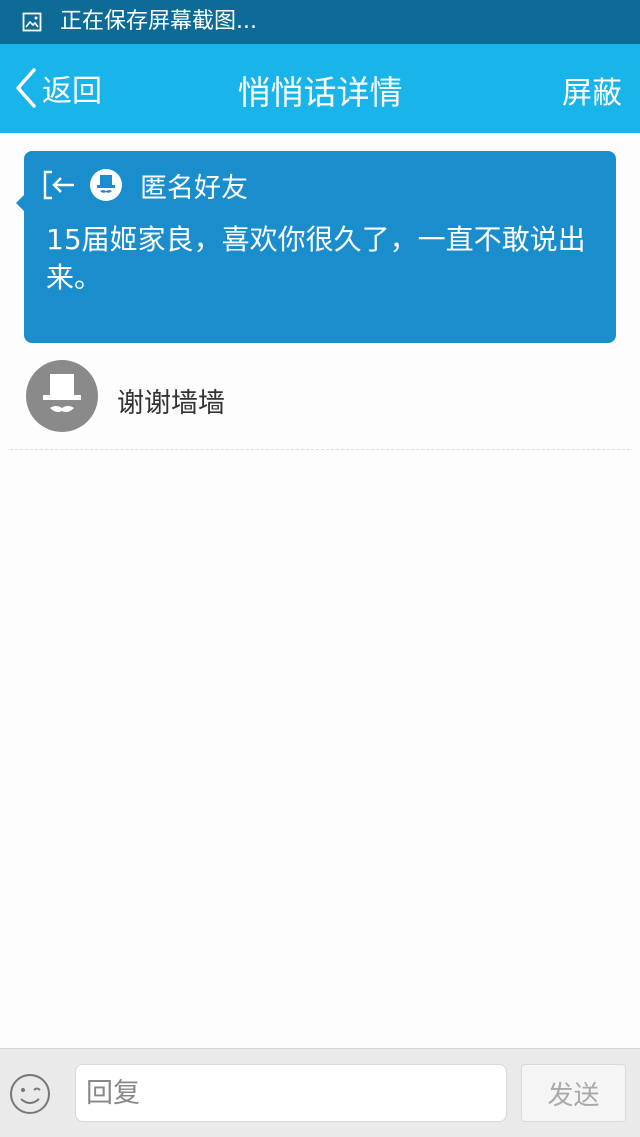 This screenshot has height=1137, width=640. I want to click on reply-text: 谢谢墙墙, so click(171, 403).